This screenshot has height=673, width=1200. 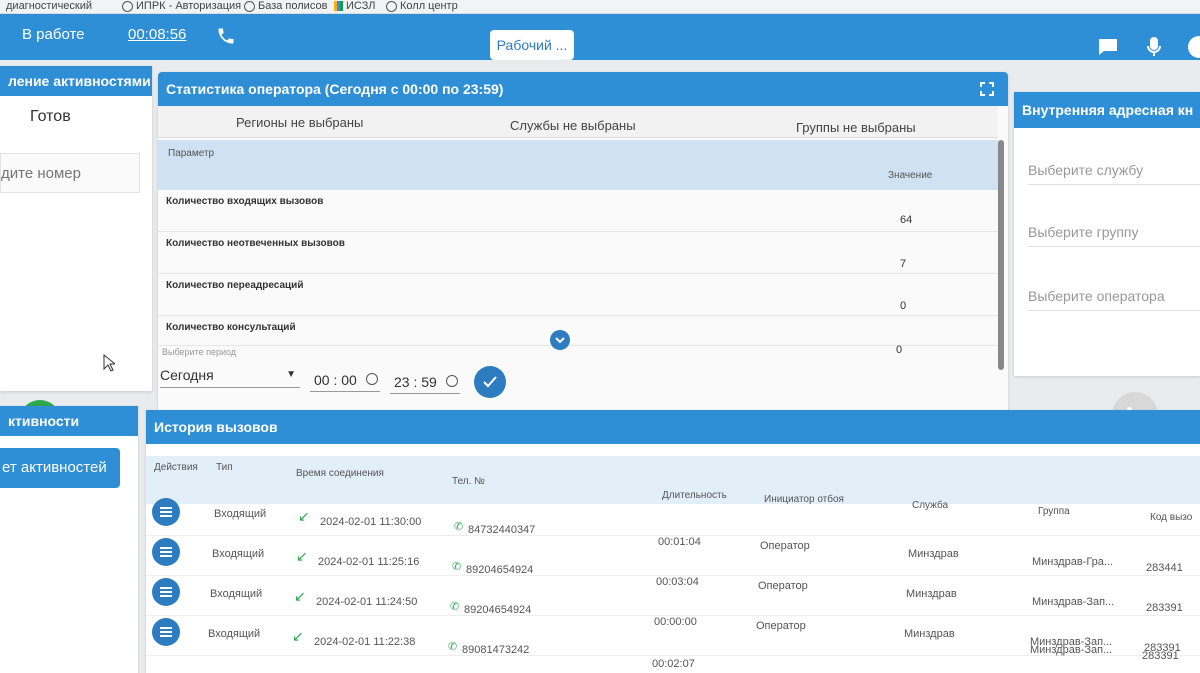 What do you see at coordinates (371, 522) in the screenshot?
I see `call-time: 2024-02-01 11:30:00` at bounding box center [371, 522].